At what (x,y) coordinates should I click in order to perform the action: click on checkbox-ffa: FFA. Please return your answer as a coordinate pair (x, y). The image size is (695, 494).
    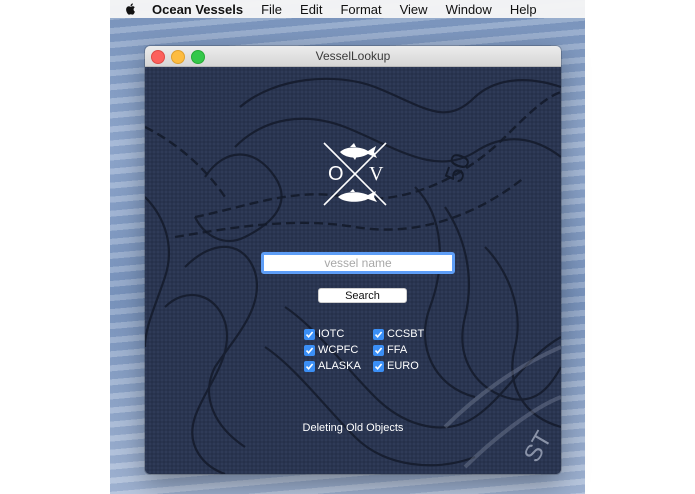
    Looking at the image, I should click on (390, 350).